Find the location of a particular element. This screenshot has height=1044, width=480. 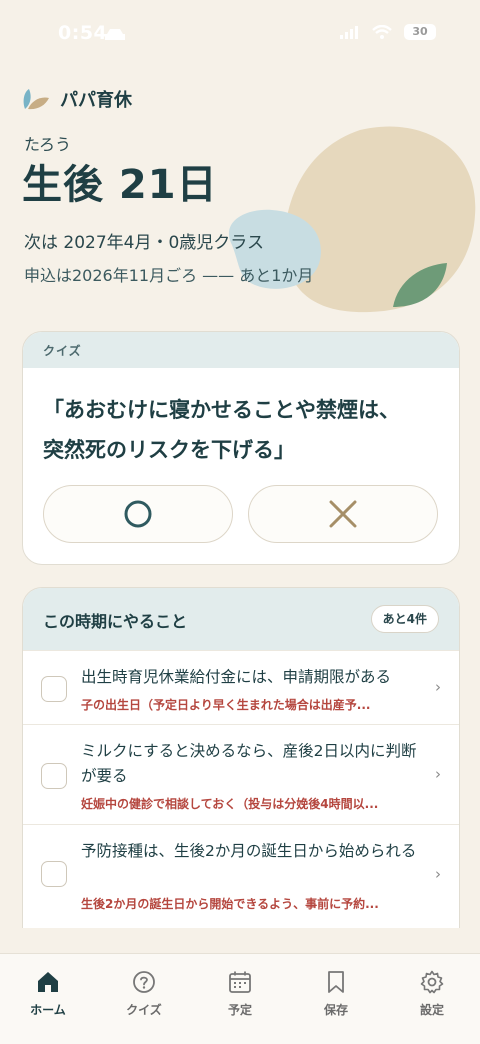

app-brand: パパ育休 is located at coordinates (77, 99).